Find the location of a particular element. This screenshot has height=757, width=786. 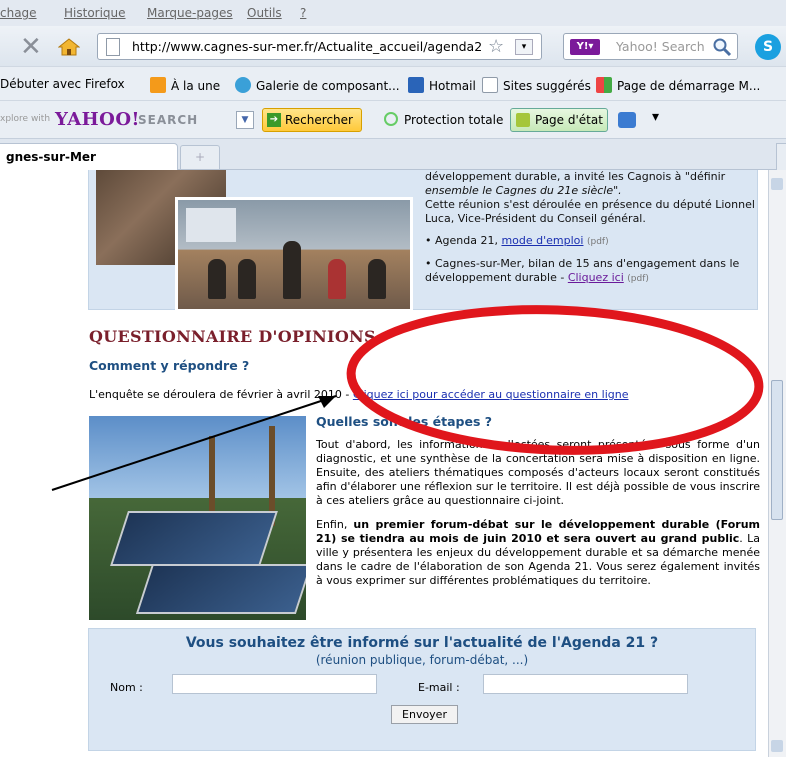

menu-bar: chage Historique Marque-pages Outils ? is located at coordinates (393, 13).